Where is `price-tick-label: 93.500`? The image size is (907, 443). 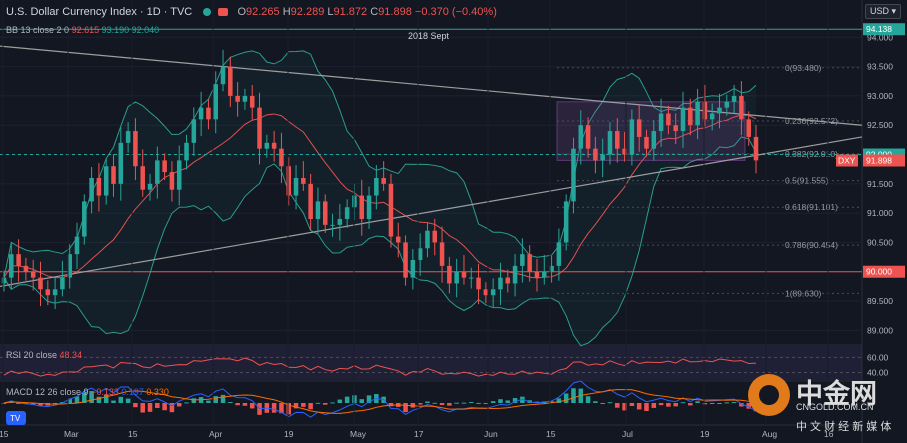
price-tick-label: 93.500 is located at coordinates (880, 67).